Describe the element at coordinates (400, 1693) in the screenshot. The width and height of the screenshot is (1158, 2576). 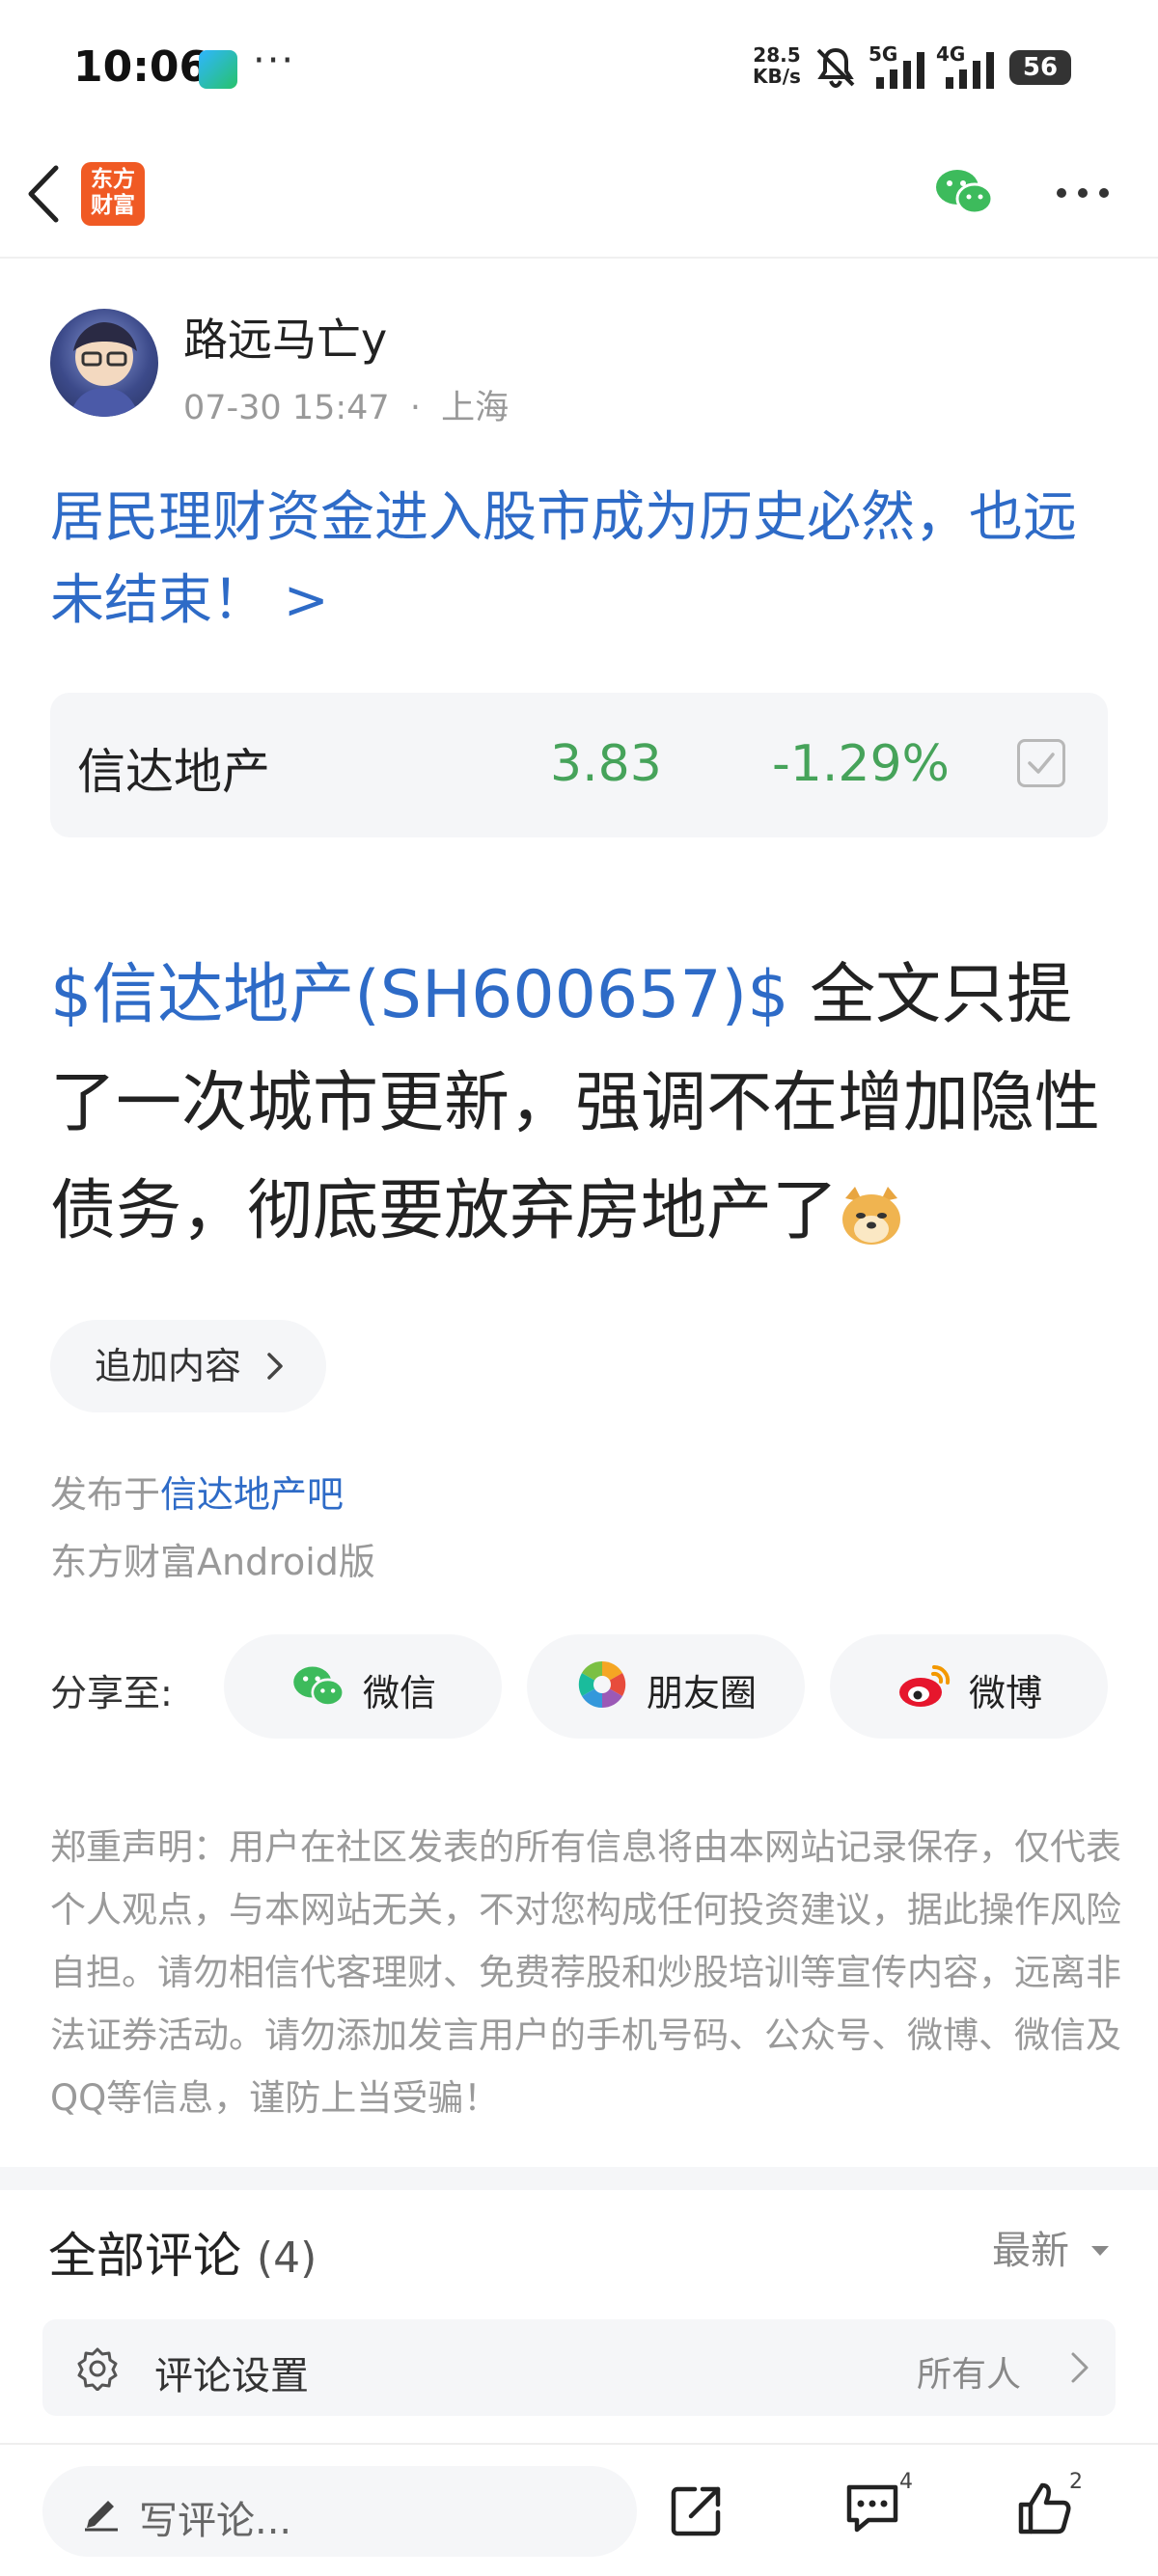
I see `share-wechat-label: 微信` at that location.